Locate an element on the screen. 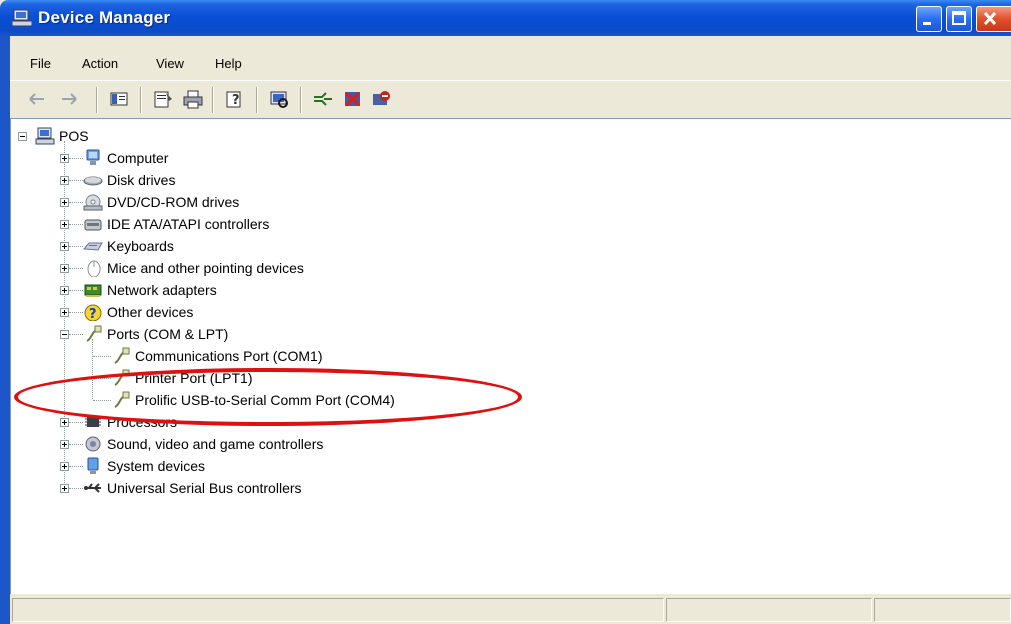 This screenshot has width=1011, height=624. tree-category-sound-video-and-game-controllers: Sound, video and game controllers is located at coordinates (203, 444).